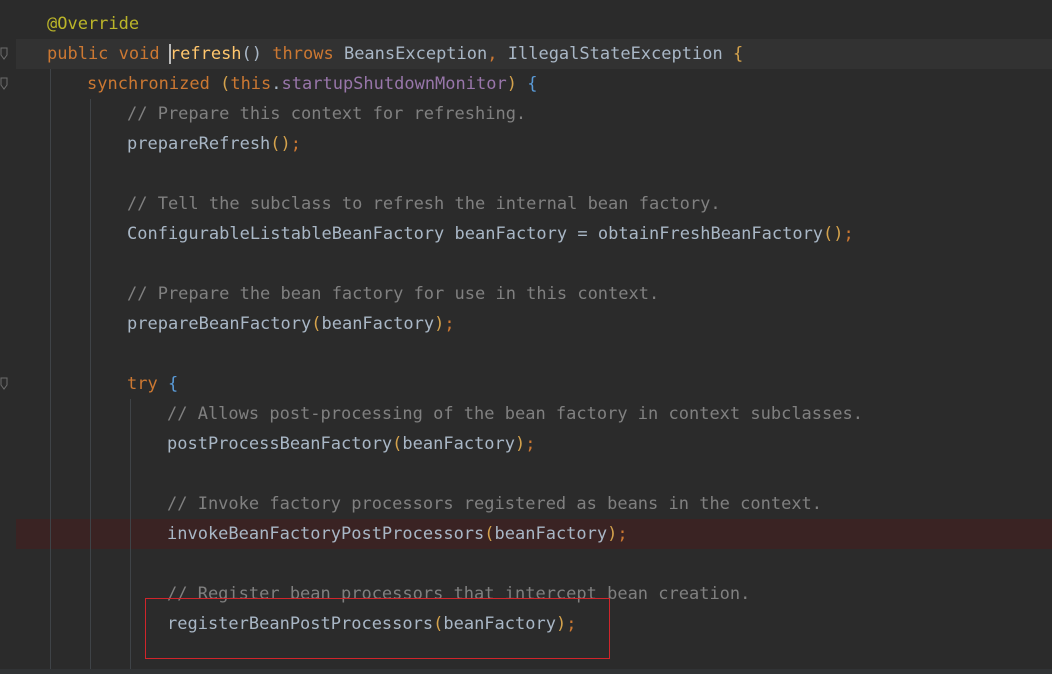 Image resolution: width=1052 pixels, height=674 pixels. I want to click on method-call: invokeBeanFactoryPostProcessors, so click(326, 534).